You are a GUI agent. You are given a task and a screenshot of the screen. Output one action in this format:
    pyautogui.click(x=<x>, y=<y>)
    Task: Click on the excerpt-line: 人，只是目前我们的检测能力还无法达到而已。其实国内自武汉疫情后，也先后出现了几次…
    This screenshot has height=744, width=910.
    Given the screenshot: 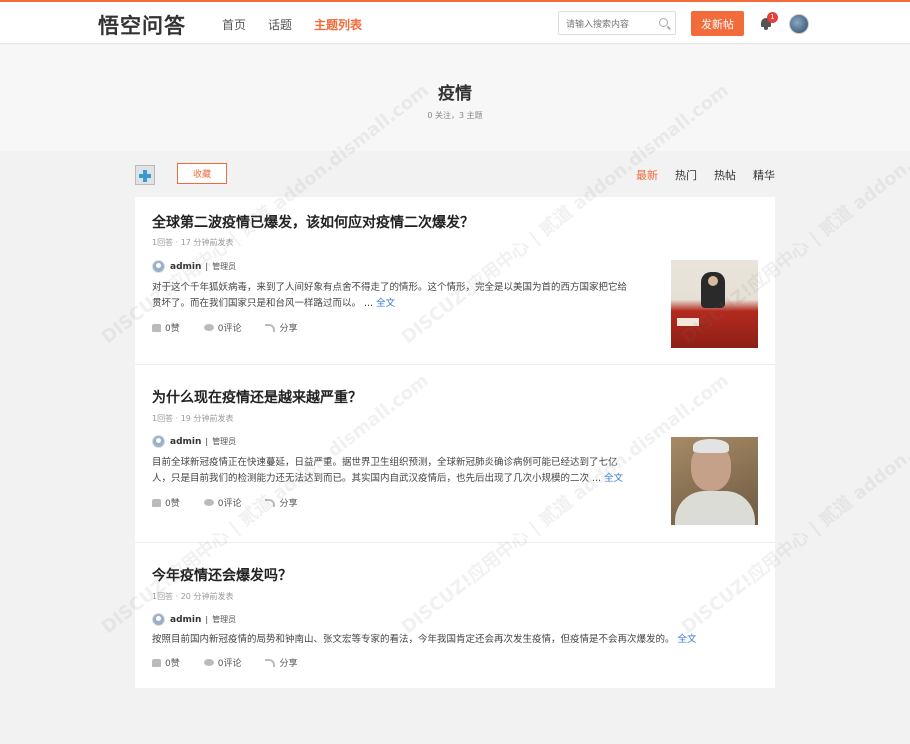 What is the action you would take?
    pyautogui.click(x=377, y=478)
    